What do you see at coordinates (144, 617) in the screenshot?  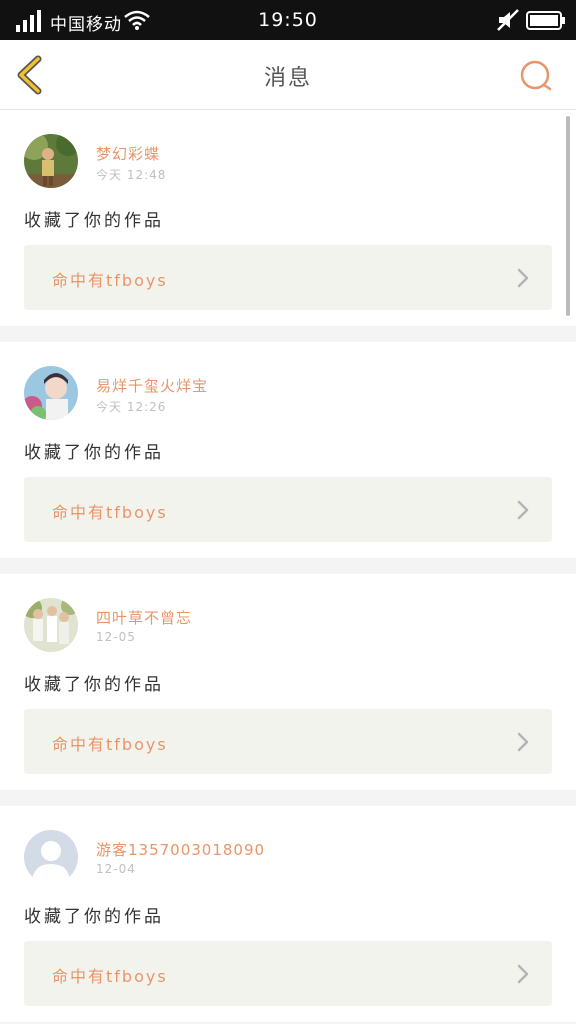 I see `username: 四叶草不曾忘` at bounding box center [144, 617].